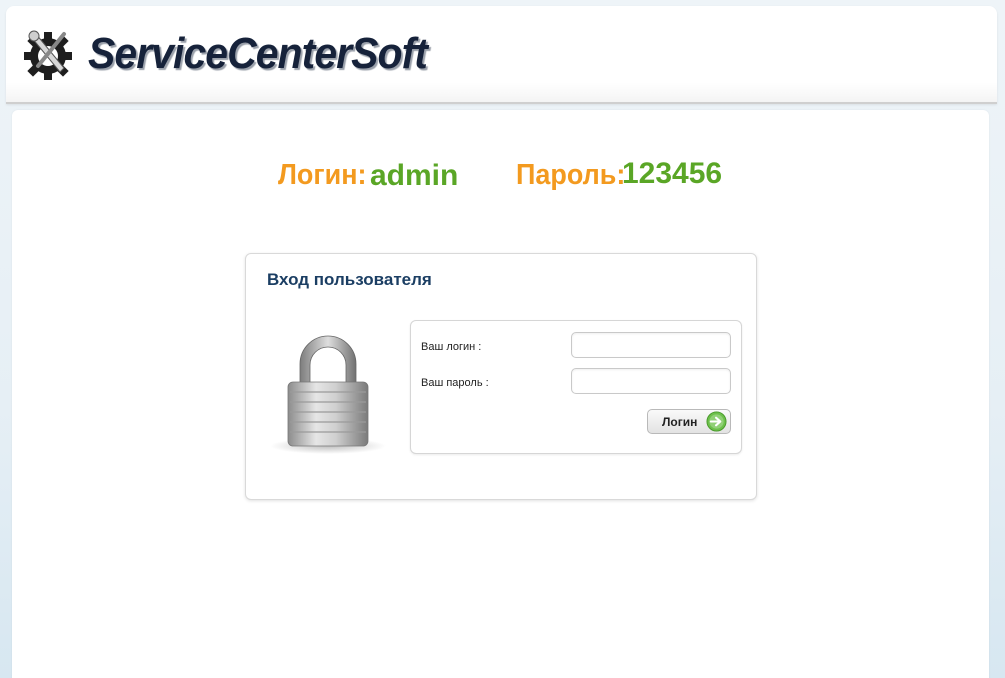 Image resolution: width=1005 pixels, height=678 pixels. Describe the element at coordinates (651, 345) in the screenshot. I see `username-input` at that location.